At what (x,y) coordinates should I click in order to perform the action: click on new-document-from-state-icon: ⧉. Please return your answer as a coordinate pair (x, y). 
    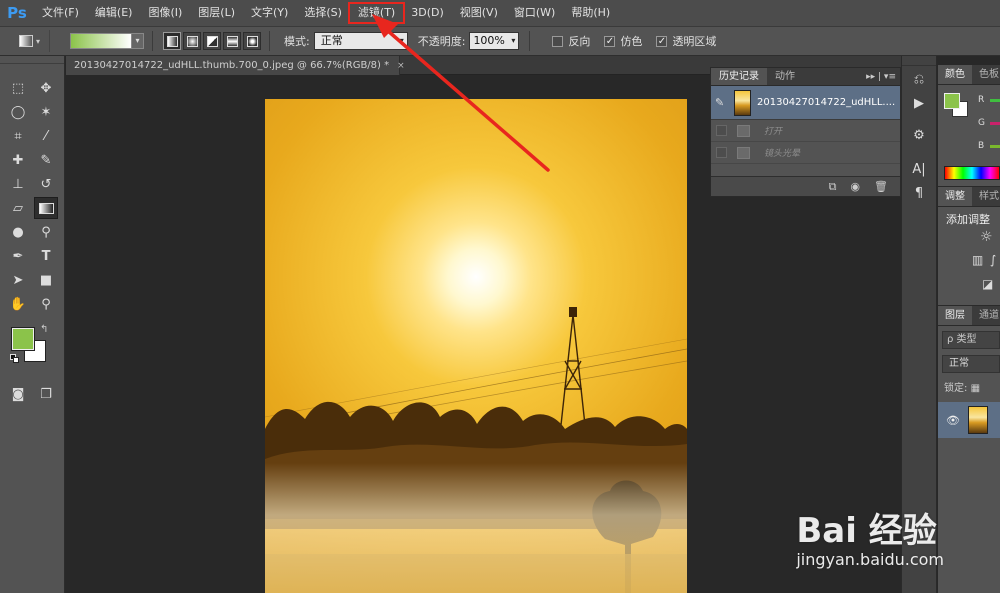
    Looking at the image, I should click on (833, 187).